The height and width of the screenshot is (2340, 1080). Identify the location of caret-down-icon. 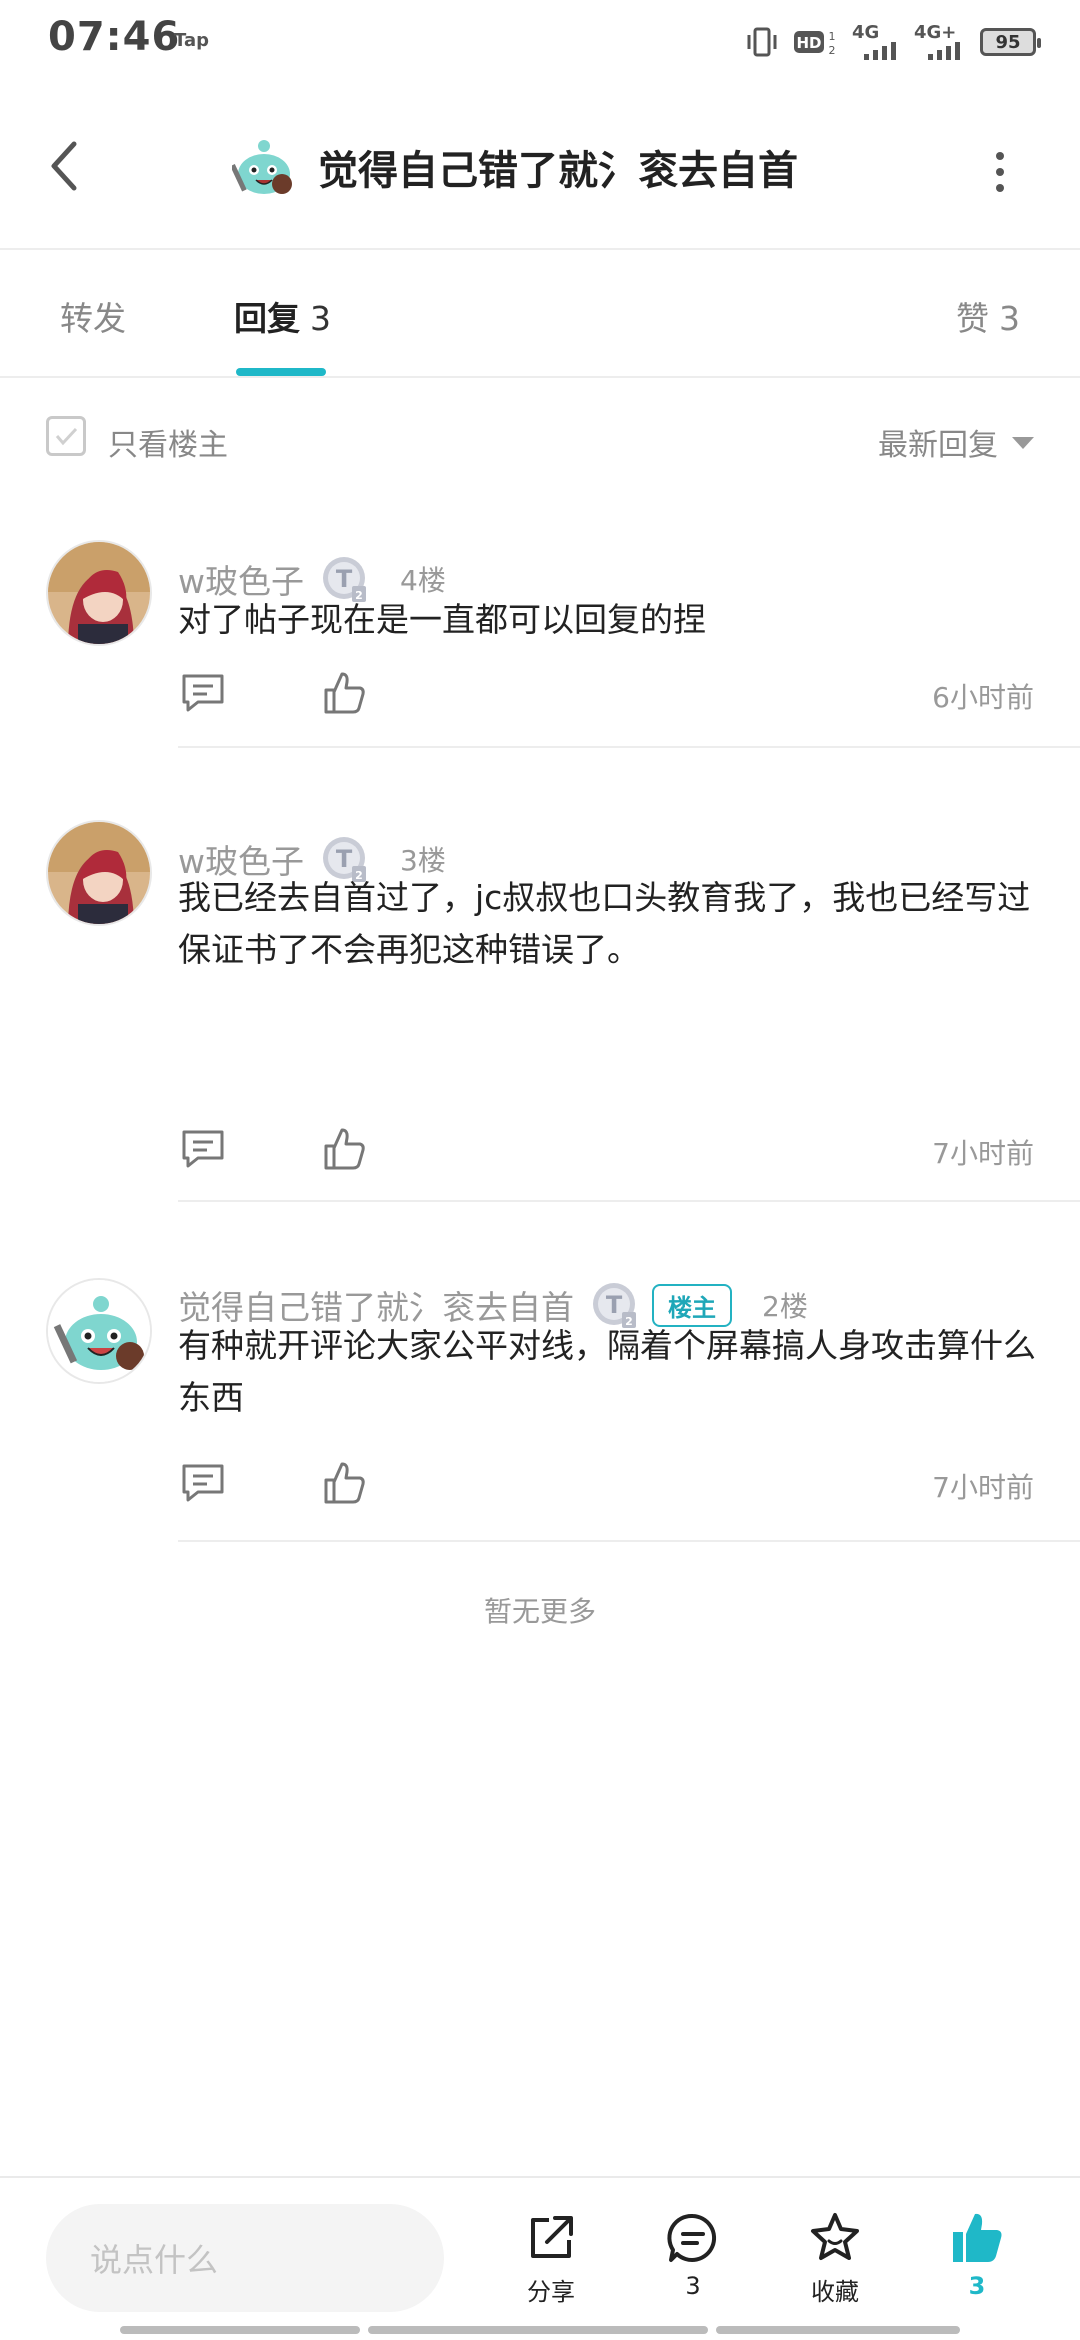
(1023, 443).